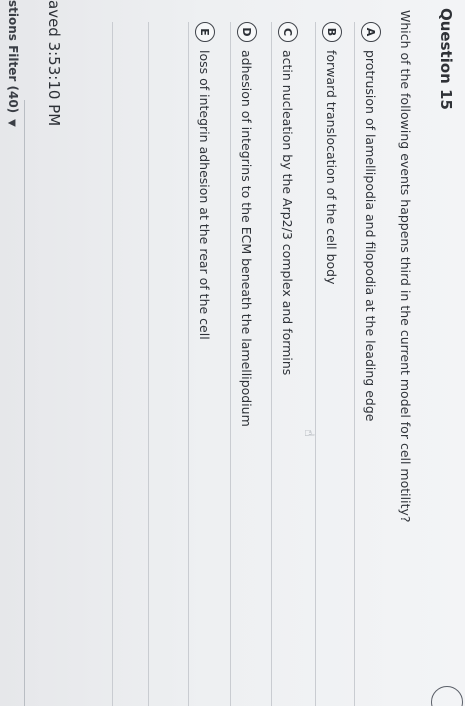  What do you see at coordinates (309, 433) in the screenshot?
I see `hand-pointer-icon: ☝` at bounding box center [309, 433].